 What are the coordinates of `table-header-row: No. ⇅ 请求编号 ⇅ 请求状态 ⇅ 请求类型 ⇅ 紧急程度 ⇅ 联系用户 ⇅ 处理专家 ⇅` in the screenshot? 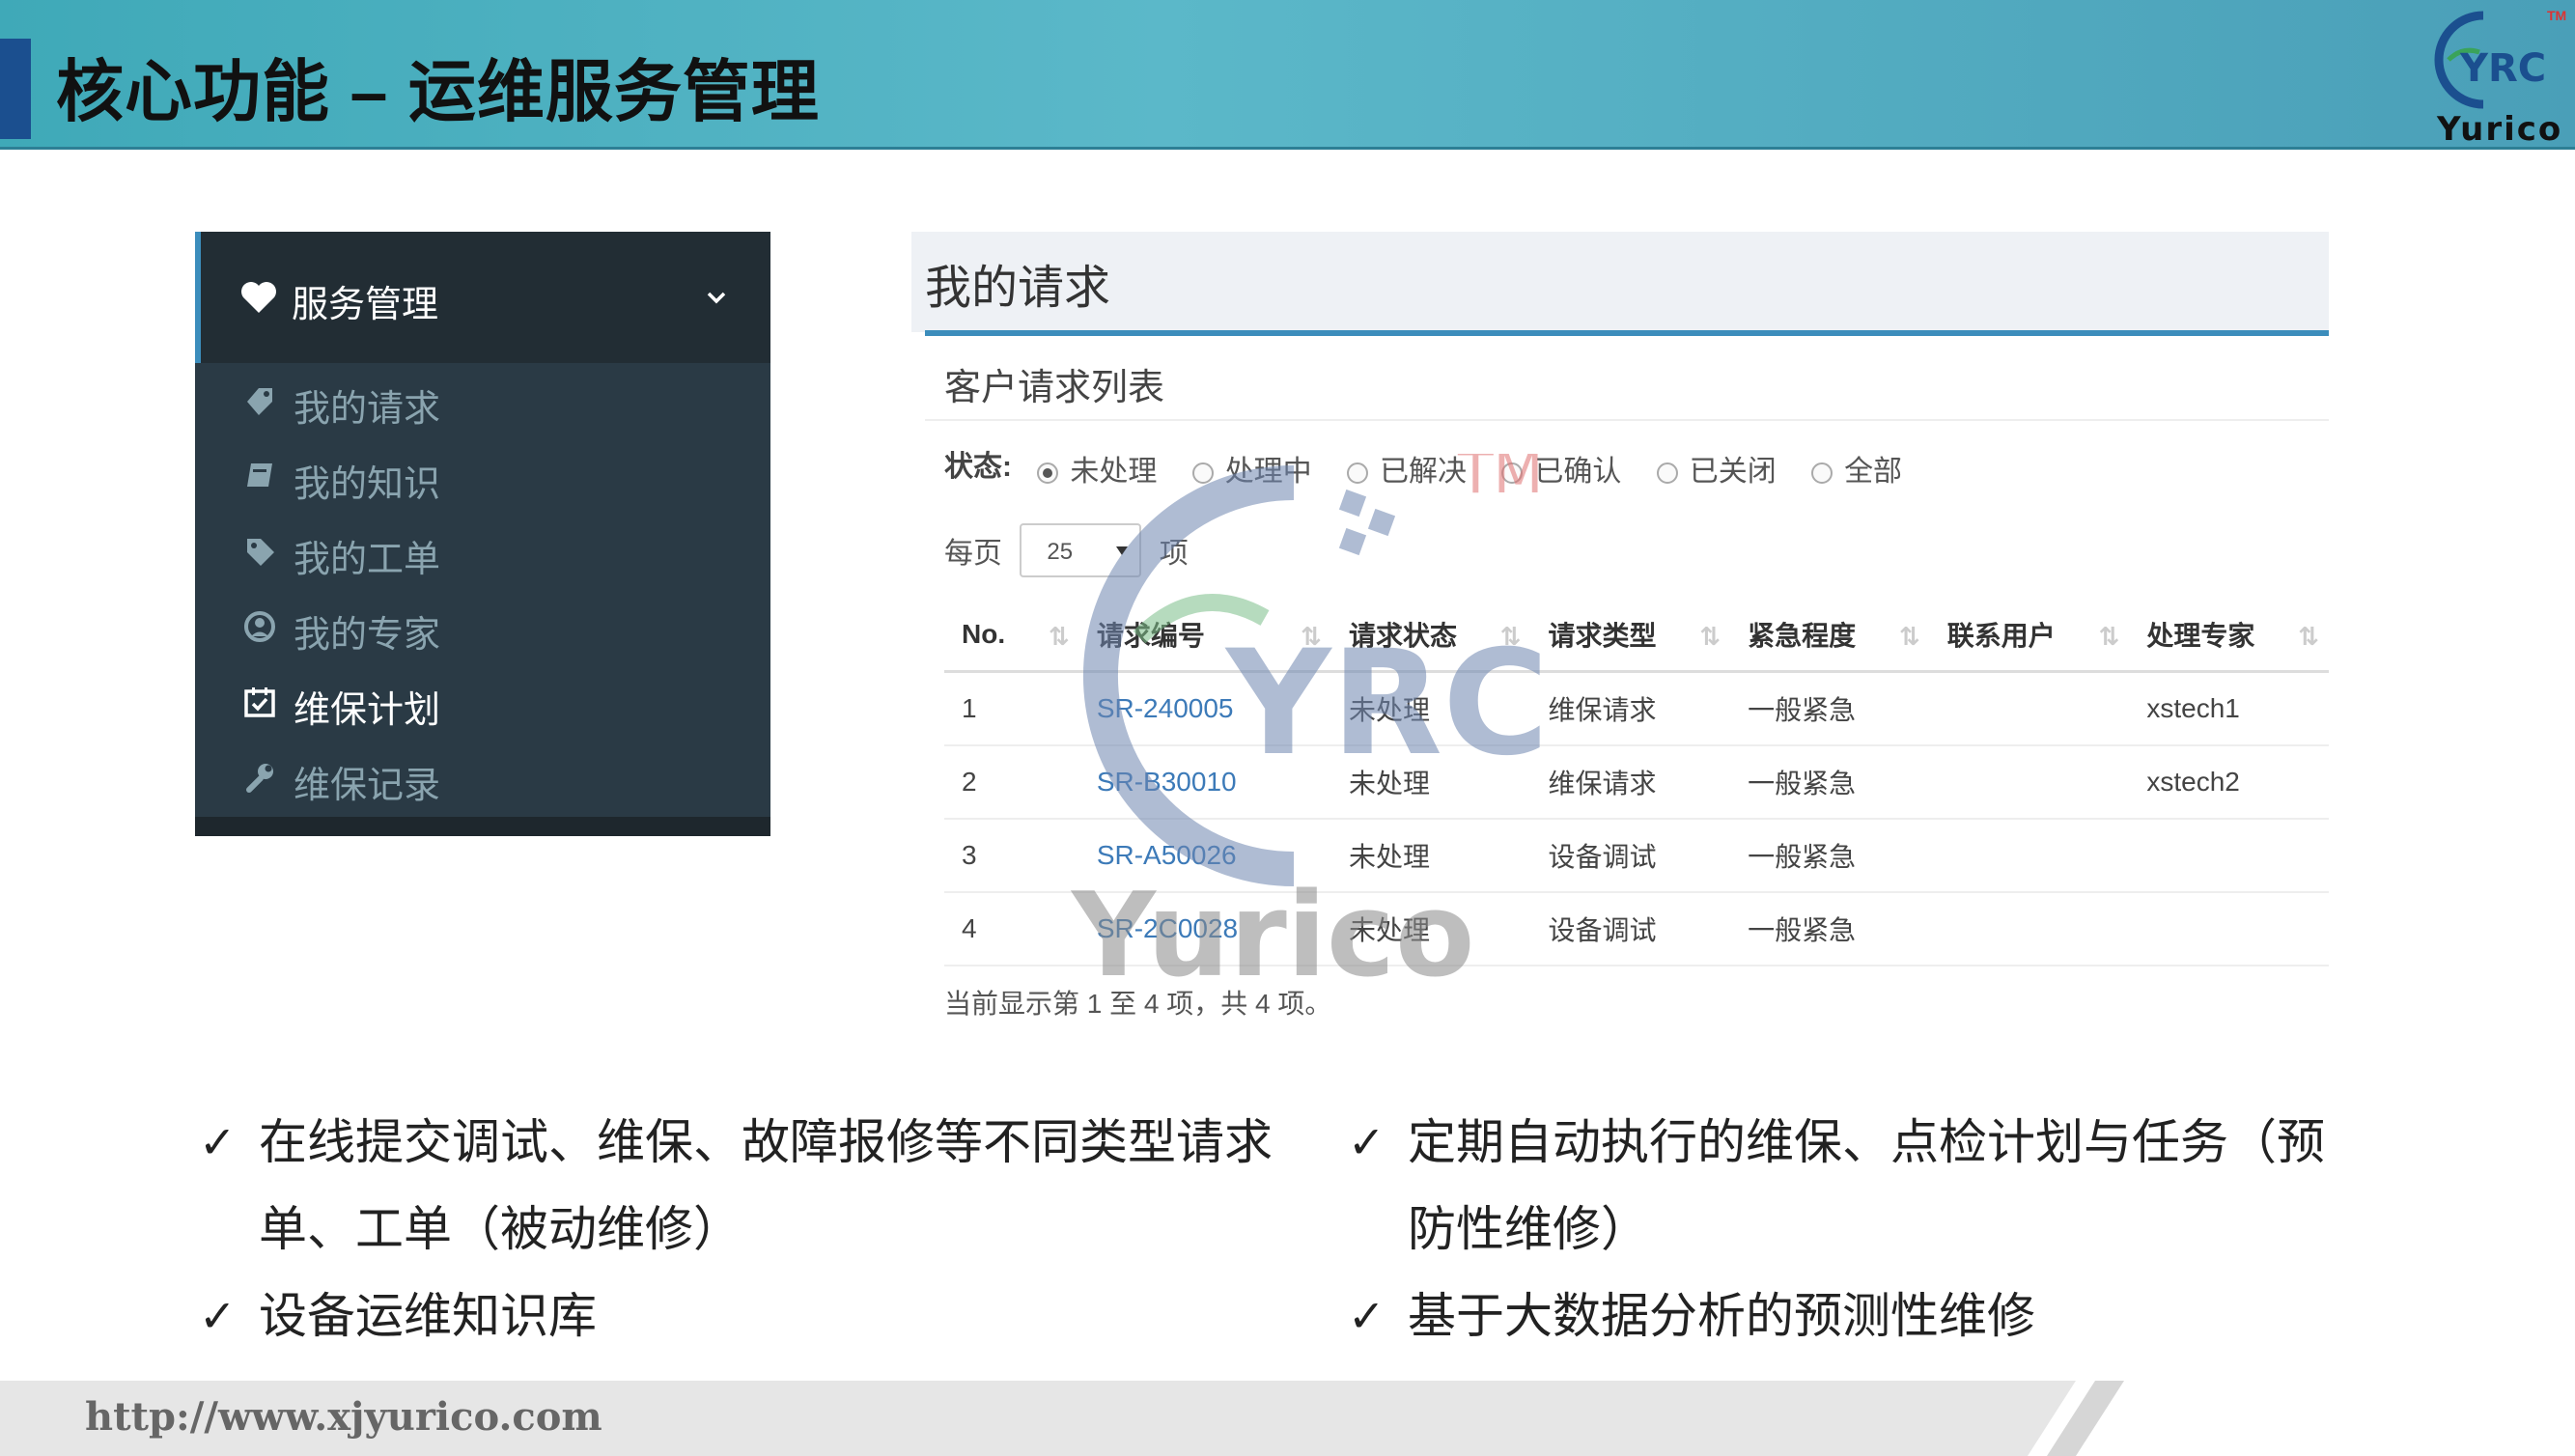 It's located at (1636, 636).